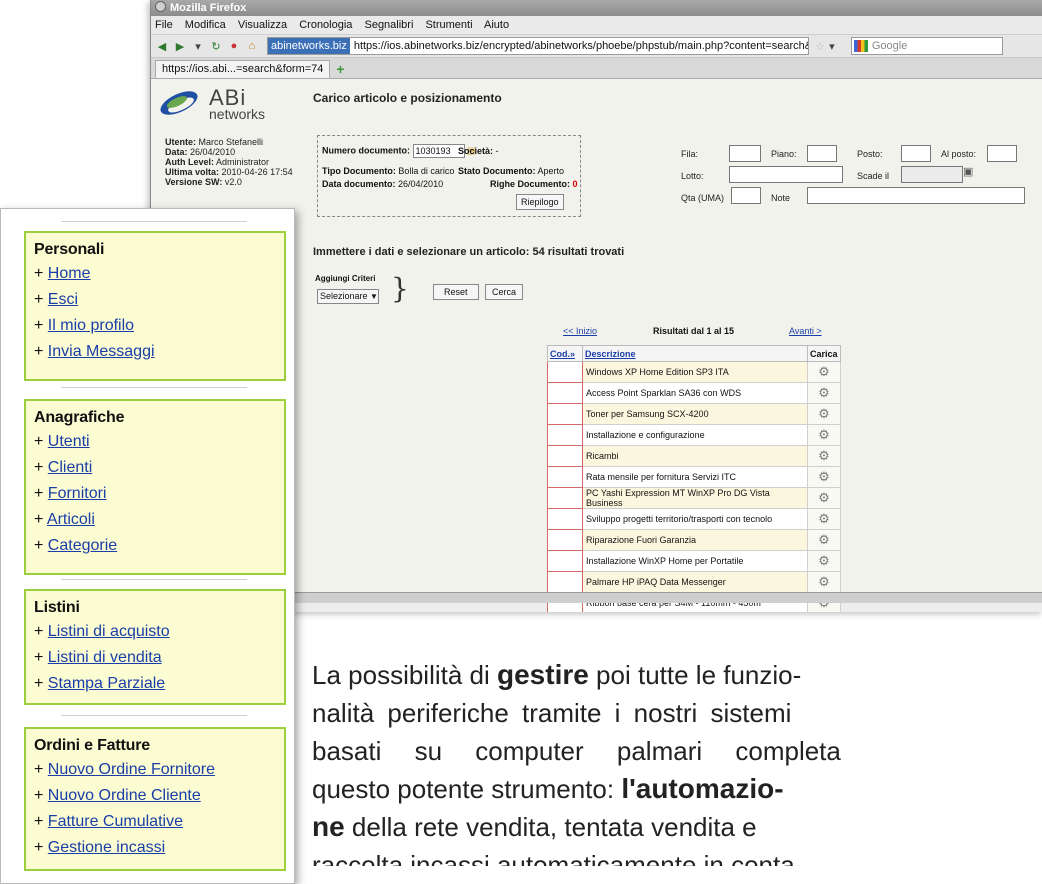  I want to click on col-cod: Cod.», so click(565, 353).